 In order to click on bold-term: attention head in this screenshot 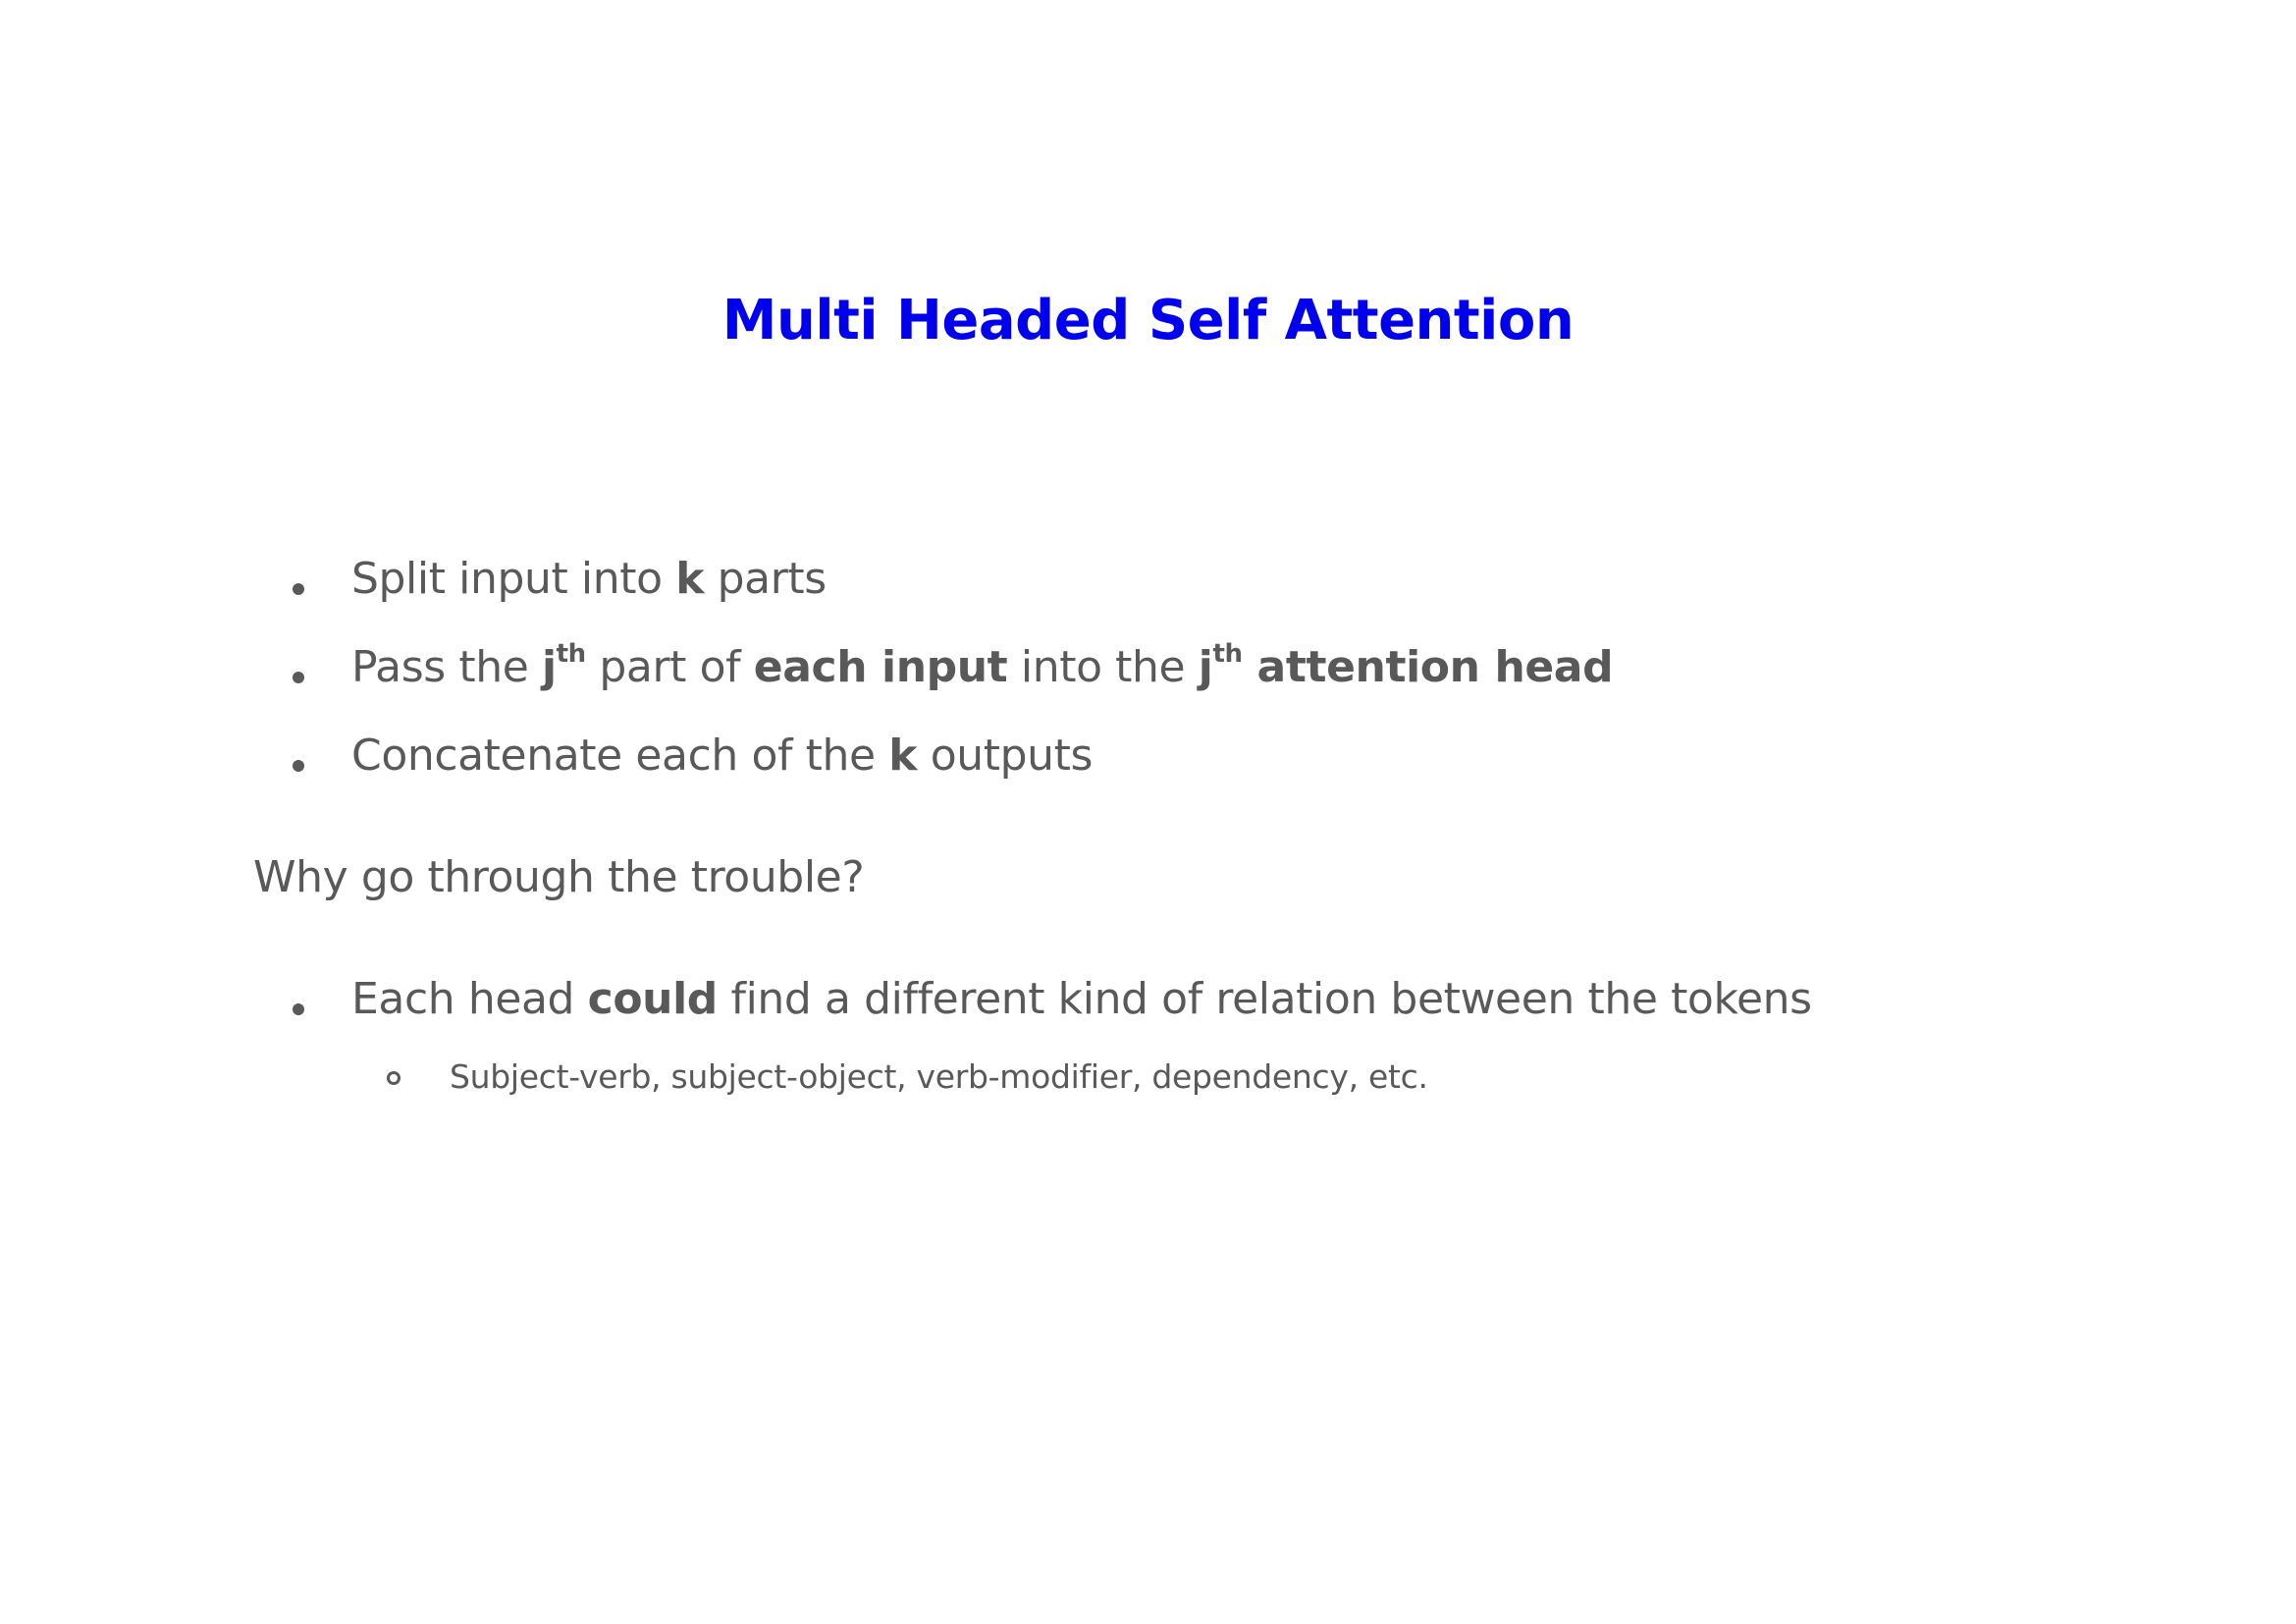, I will do `click(1428, 667)`.